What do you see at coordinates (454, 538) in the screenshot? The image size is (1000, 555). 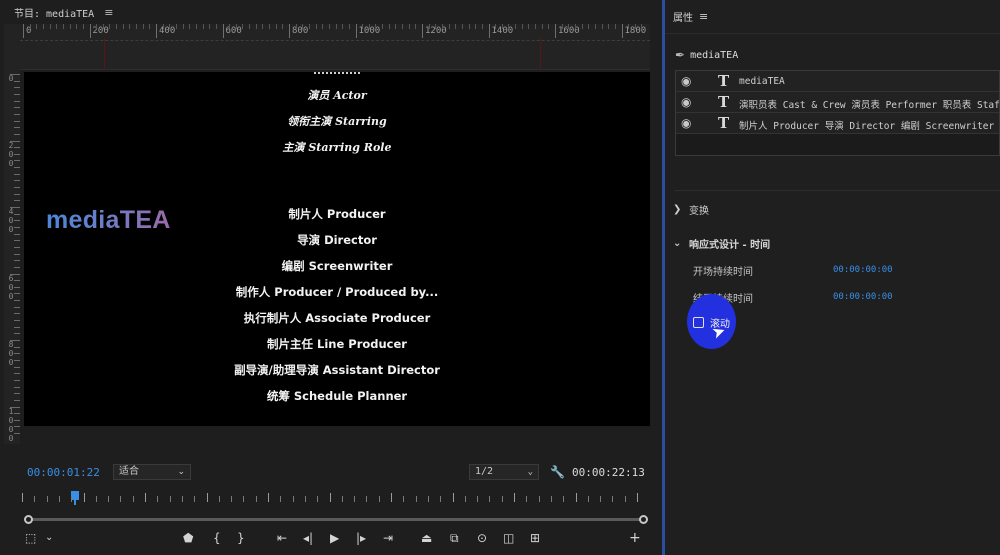 I see `extract-icon: ⧉` at bounding box center [454, 538].